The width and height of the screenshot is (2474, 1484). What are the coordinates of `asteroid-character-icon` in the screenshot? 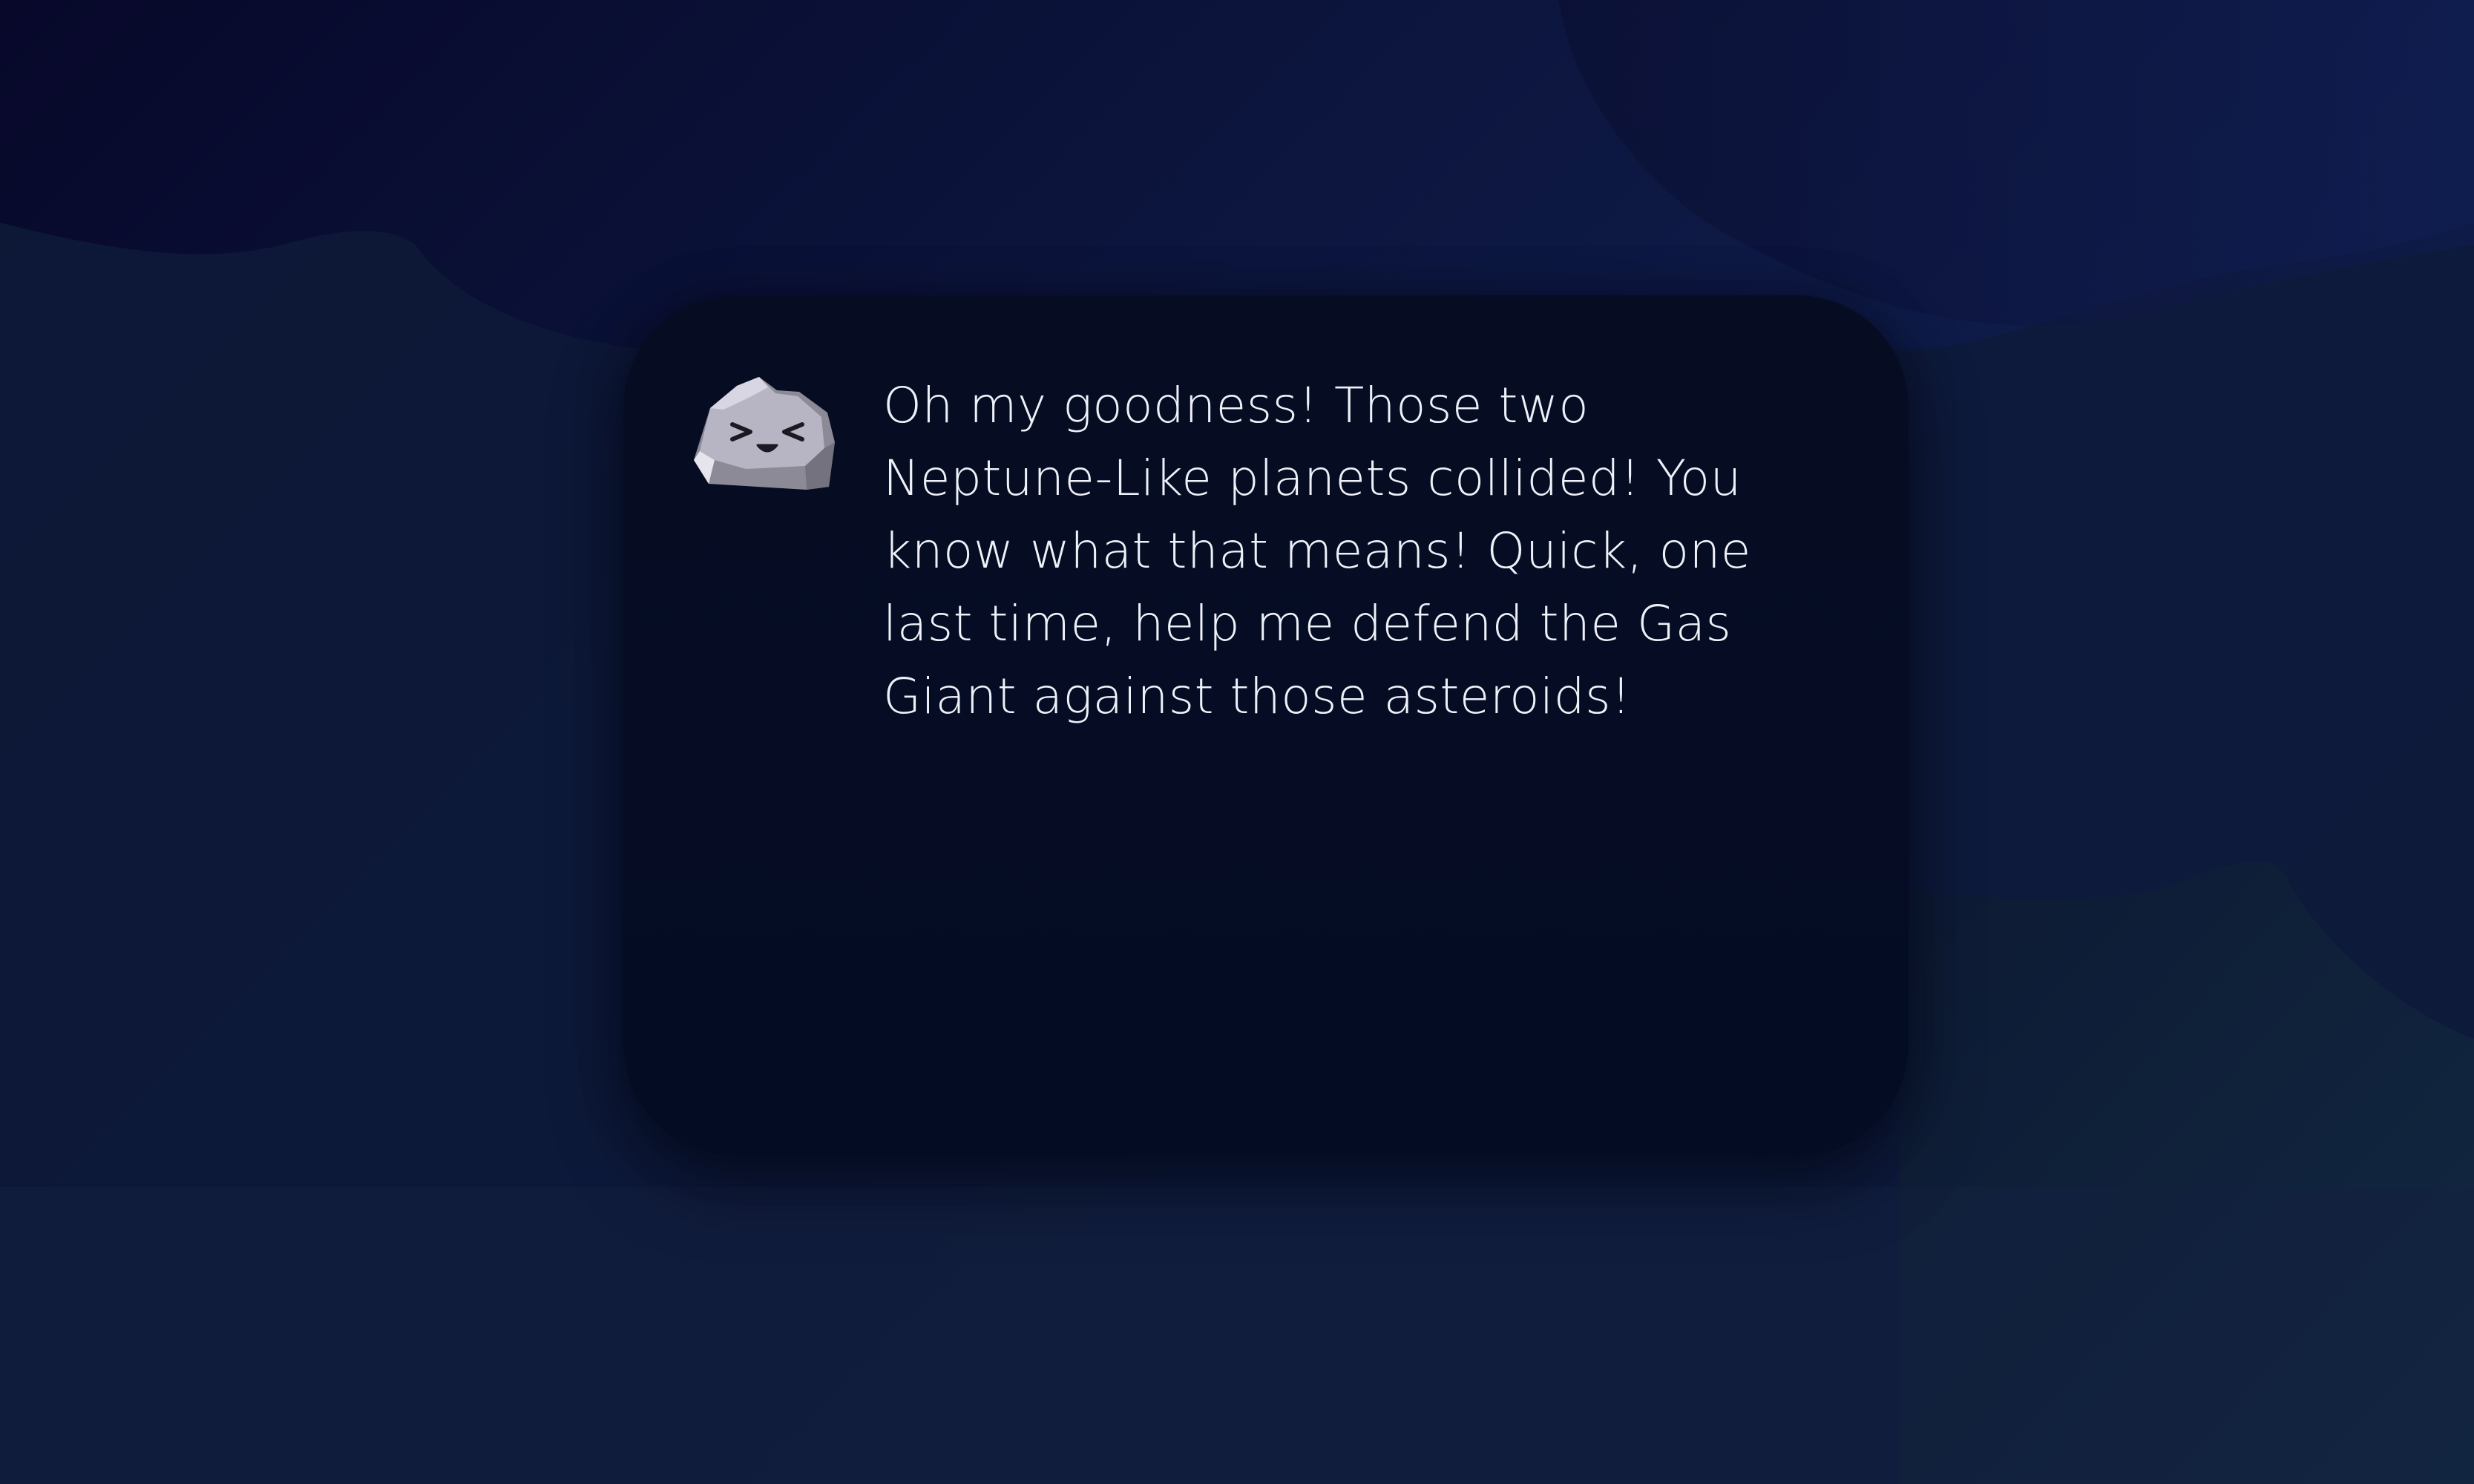 It's located at (764, 433).